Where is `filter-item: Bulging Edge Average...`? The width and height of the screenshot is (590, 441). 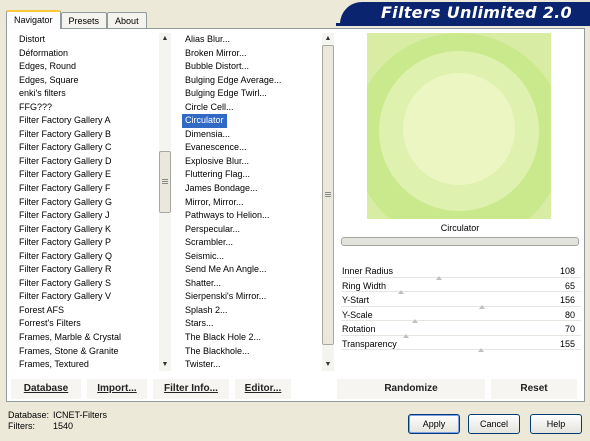 filter-item: Bulging Edge Average... is located at coordinates (252, 81).